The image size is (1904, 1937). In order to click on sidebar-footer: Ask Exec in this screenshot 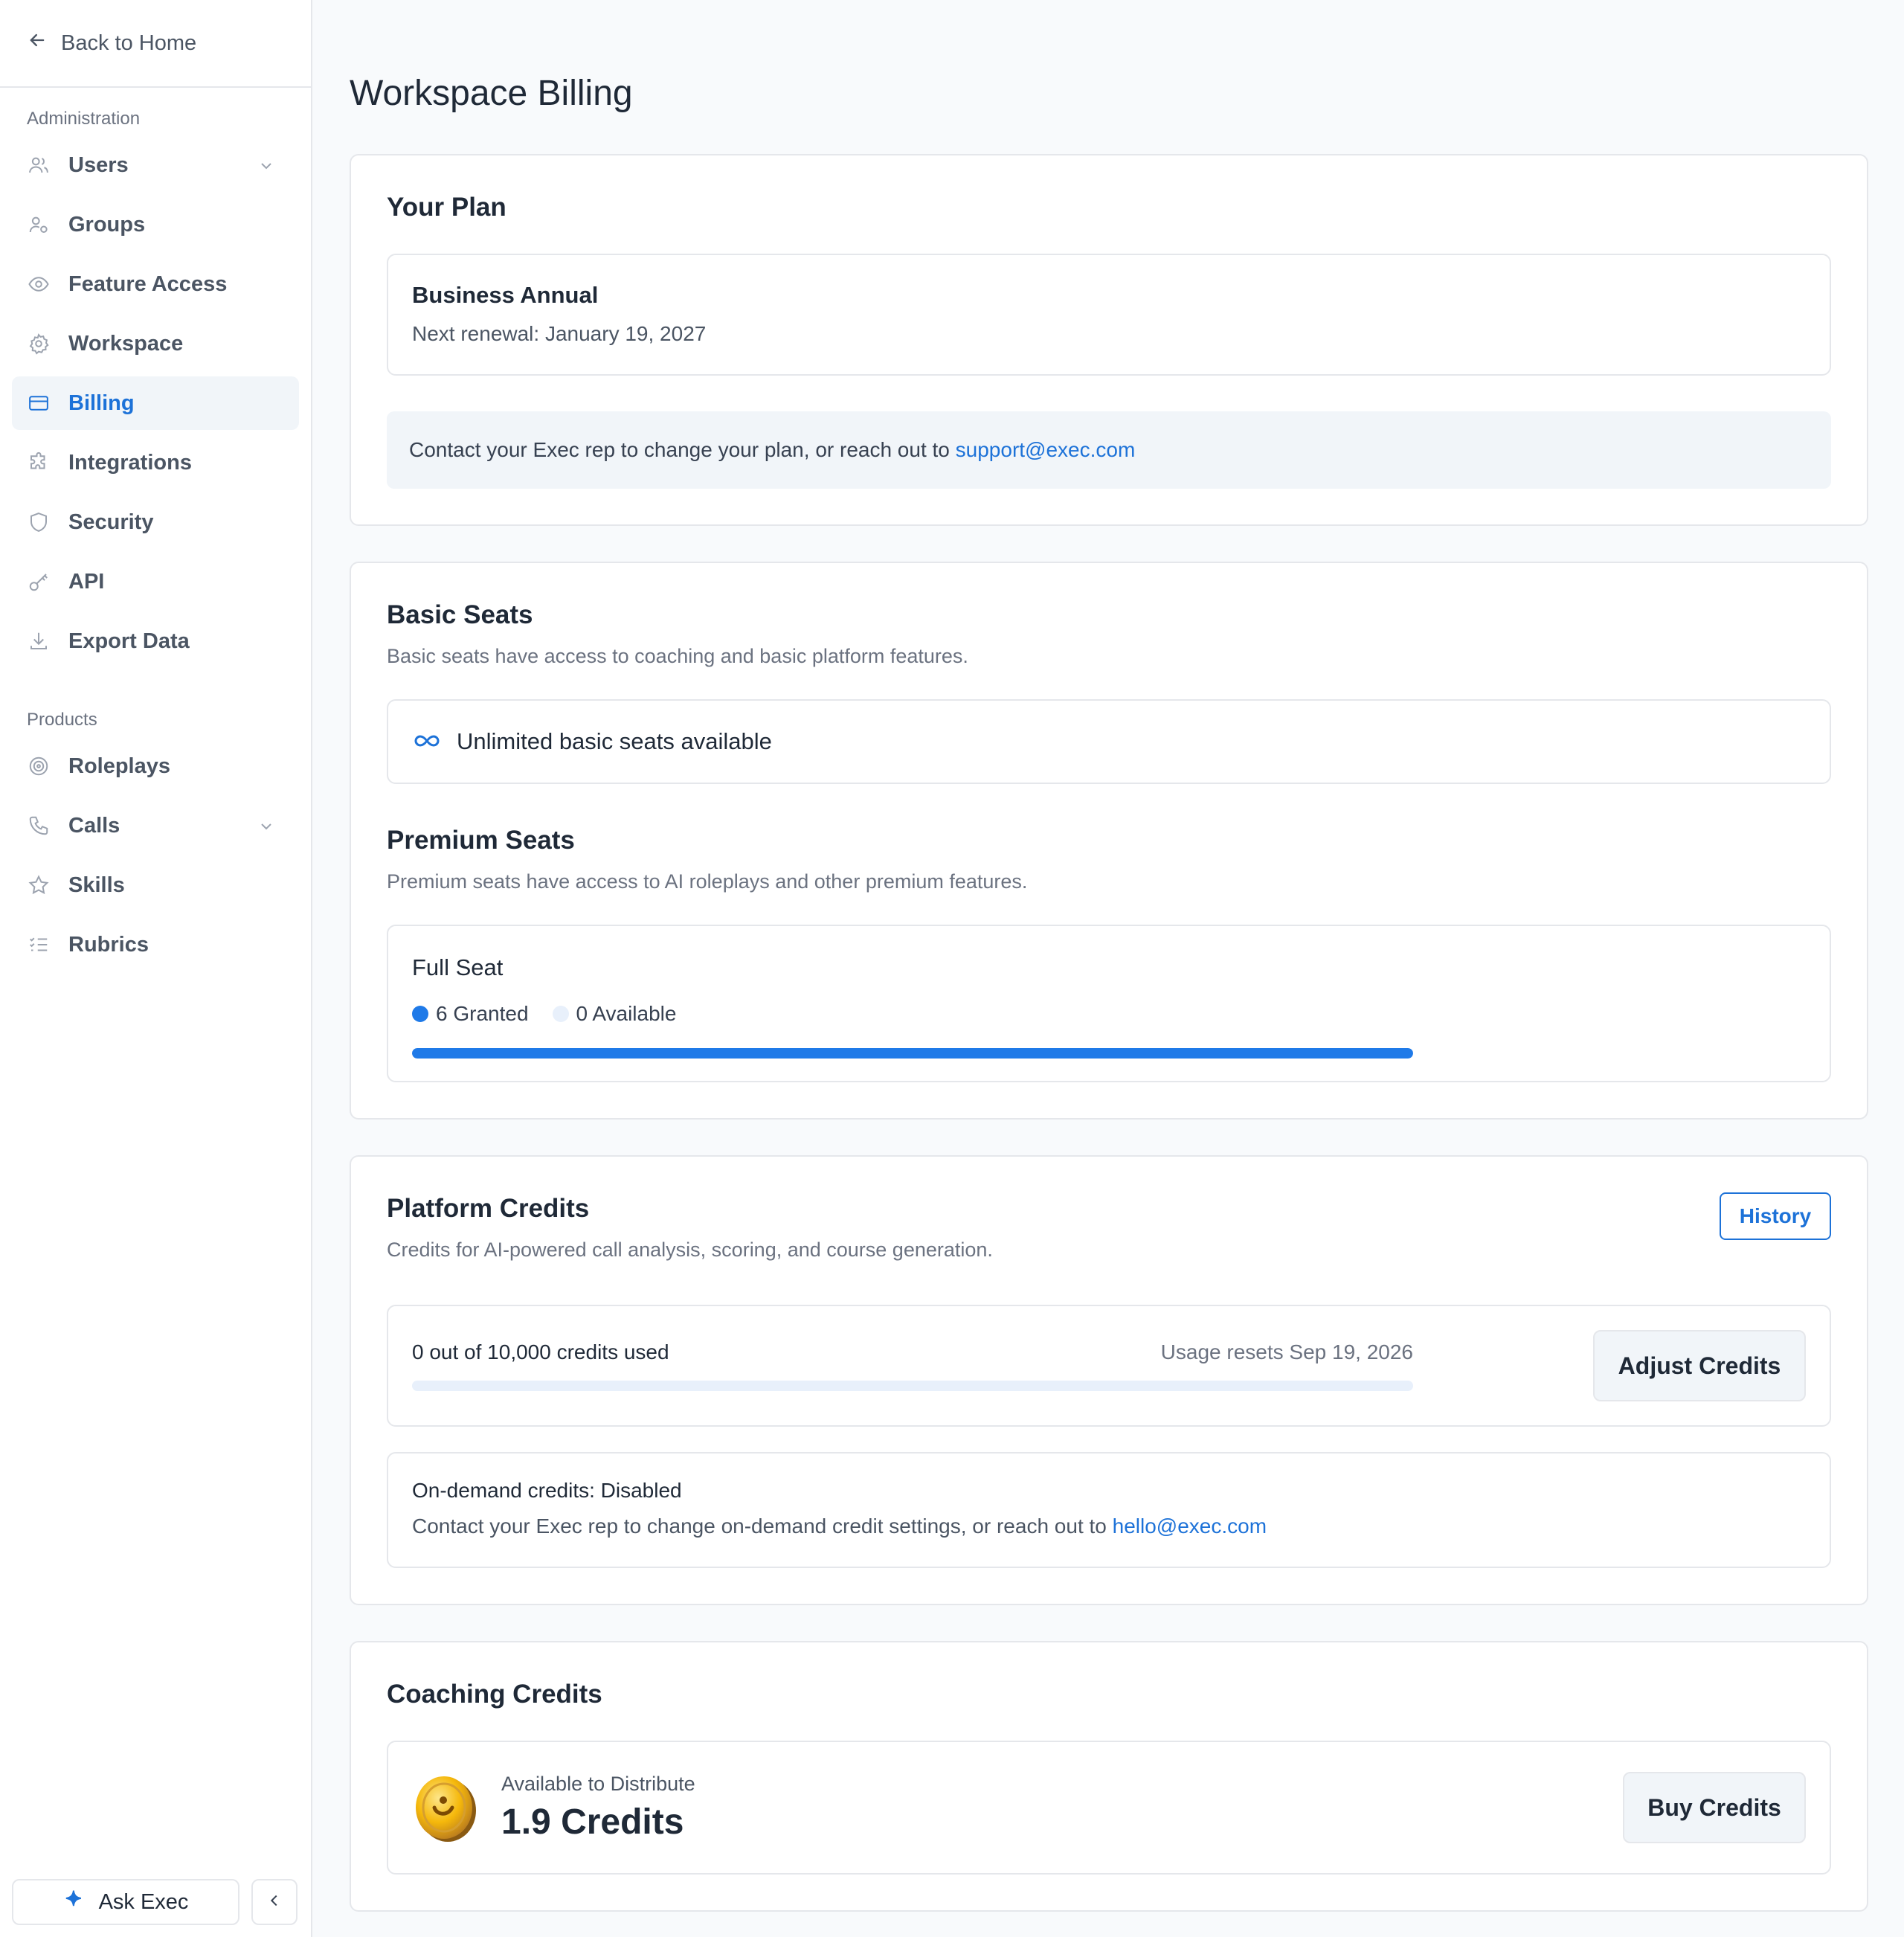, I will do `click(156, 1902)`.